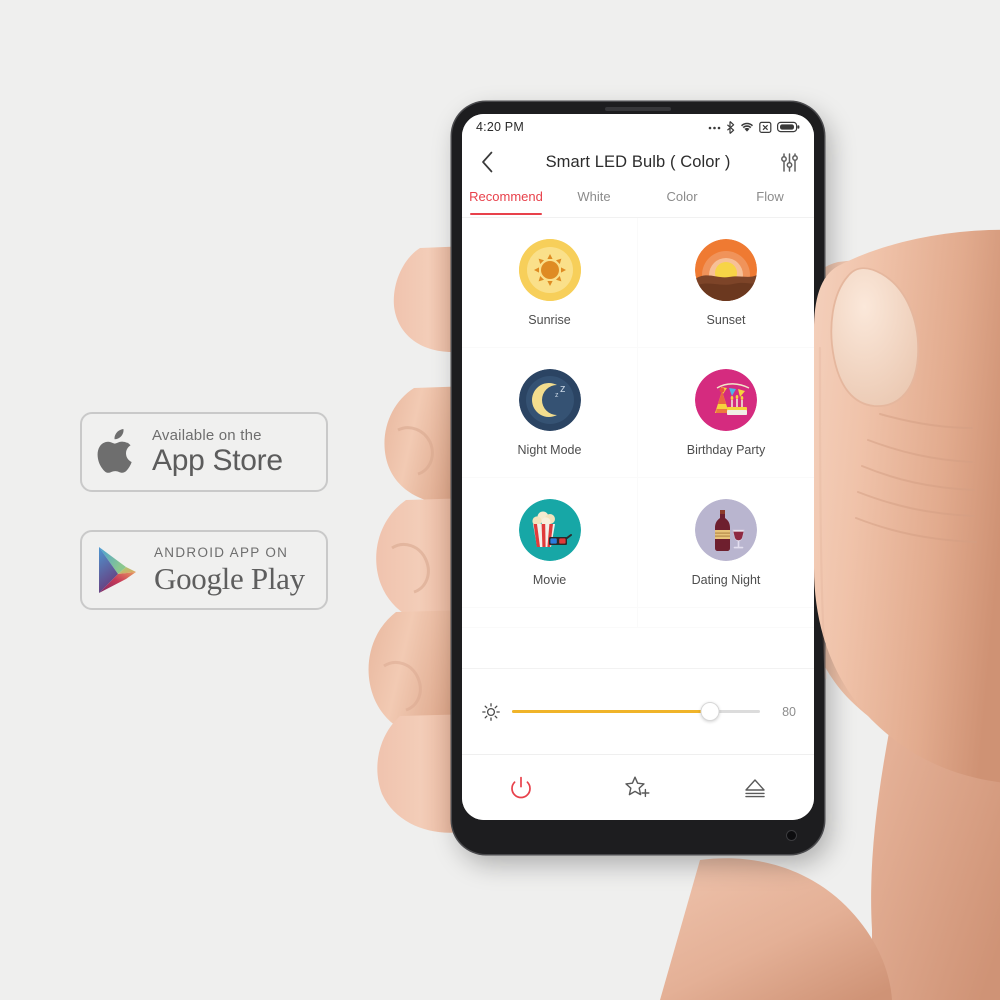 The height and width of the screenshot is (1000, 1000). I want to click on tab-white: White, so click(594, 200).